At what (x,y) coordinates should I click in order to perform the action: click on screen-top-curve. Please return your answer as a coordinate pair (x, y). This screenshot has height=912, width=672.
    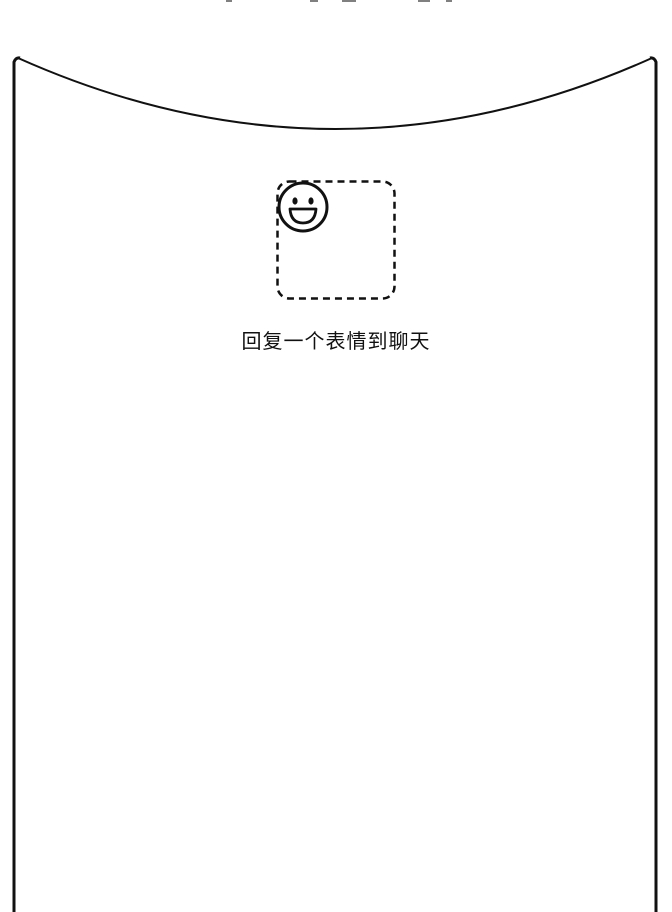
    Looking at the image, I should click on (335, 93).